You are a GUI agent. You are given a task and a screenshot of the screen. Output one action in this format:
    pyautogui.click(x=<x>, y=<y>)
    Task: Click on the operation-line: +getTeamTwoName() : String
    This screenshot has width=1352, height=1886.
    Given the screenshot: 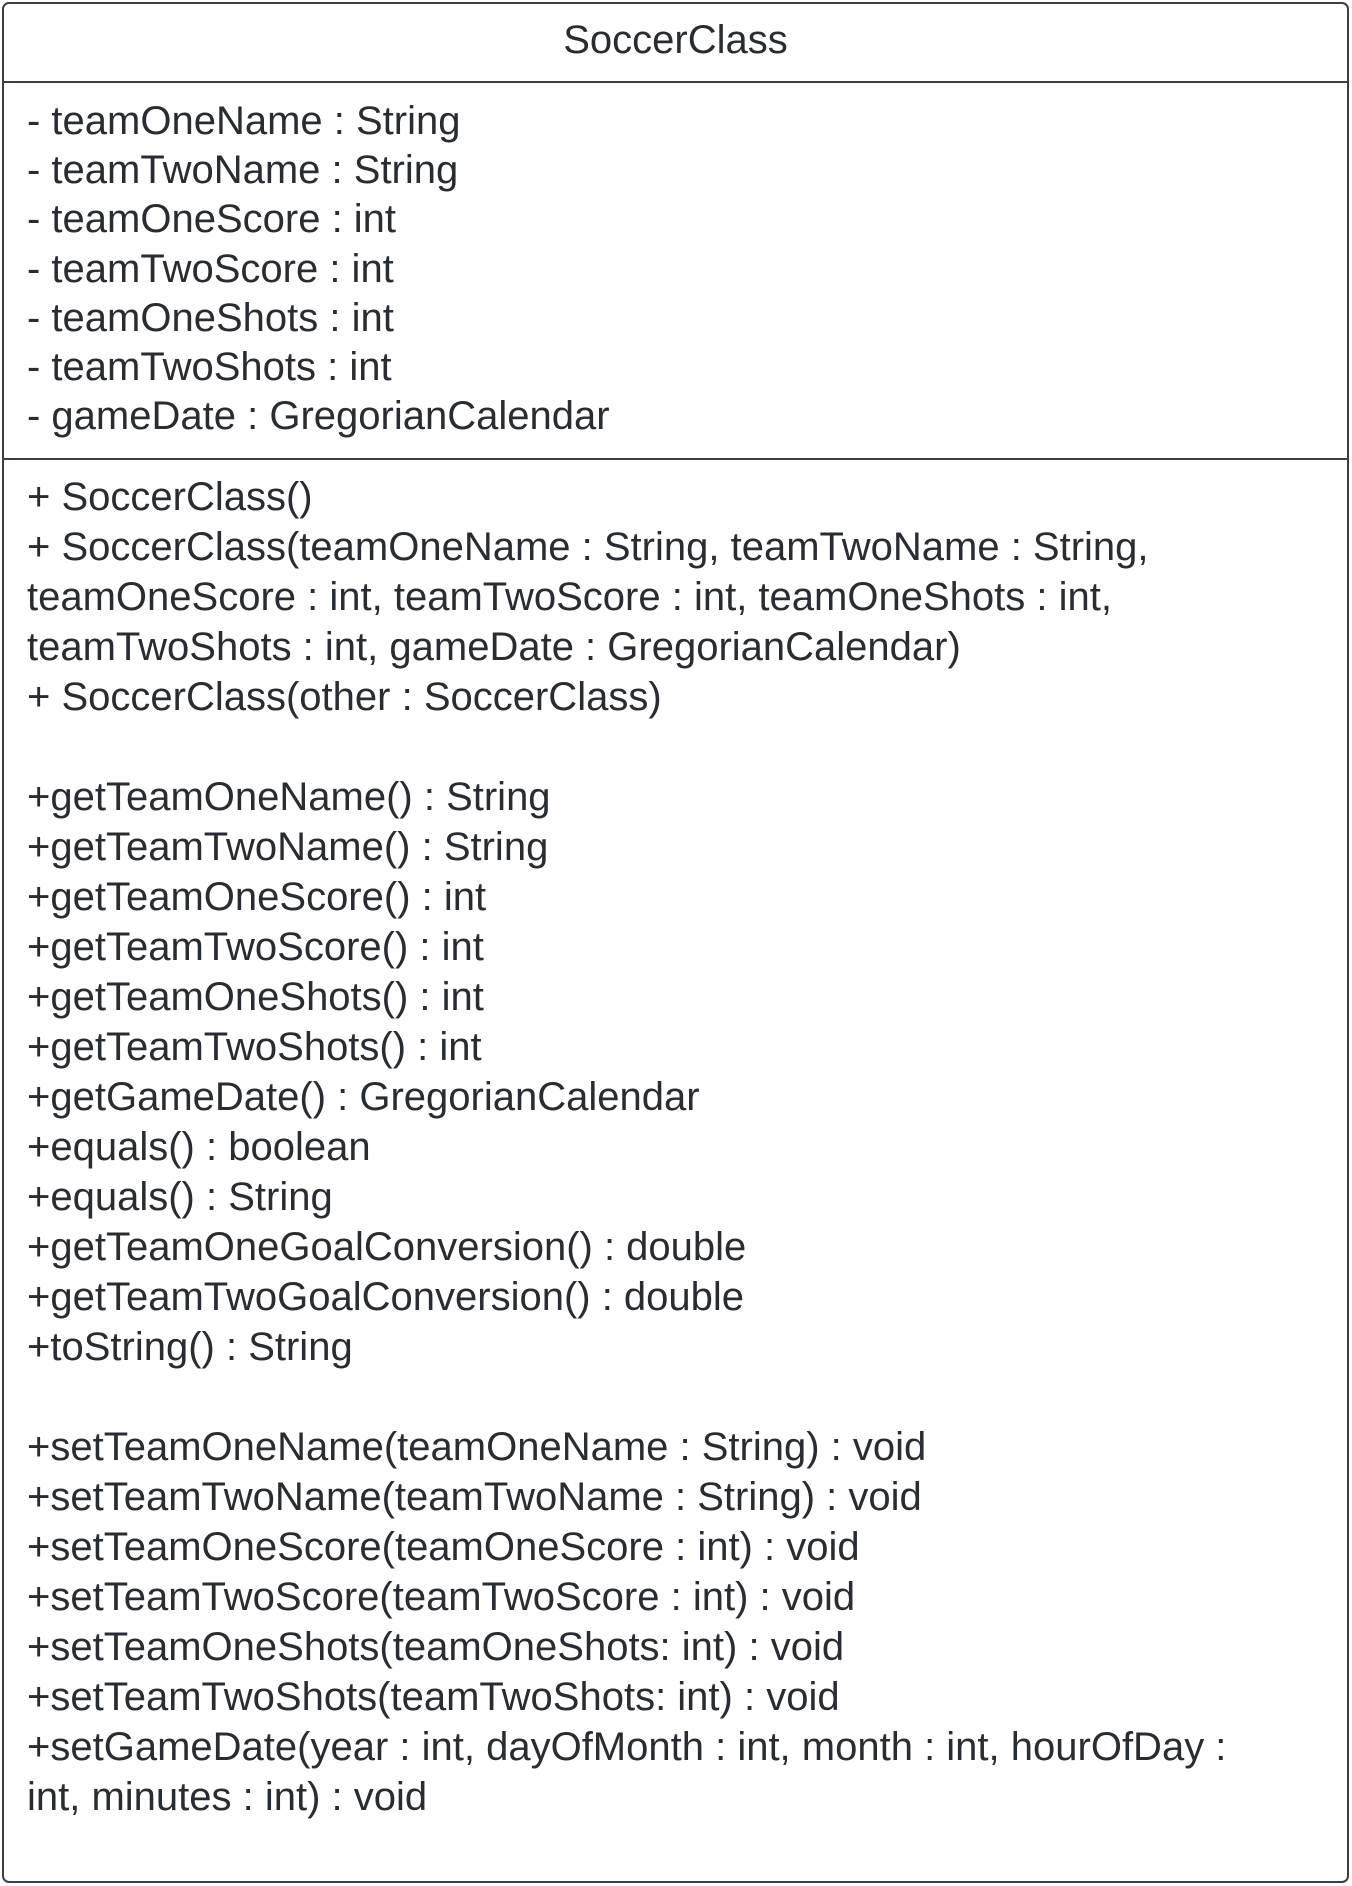 What is the action you would take?
    pyautogui.click(x=288, y=847)
    